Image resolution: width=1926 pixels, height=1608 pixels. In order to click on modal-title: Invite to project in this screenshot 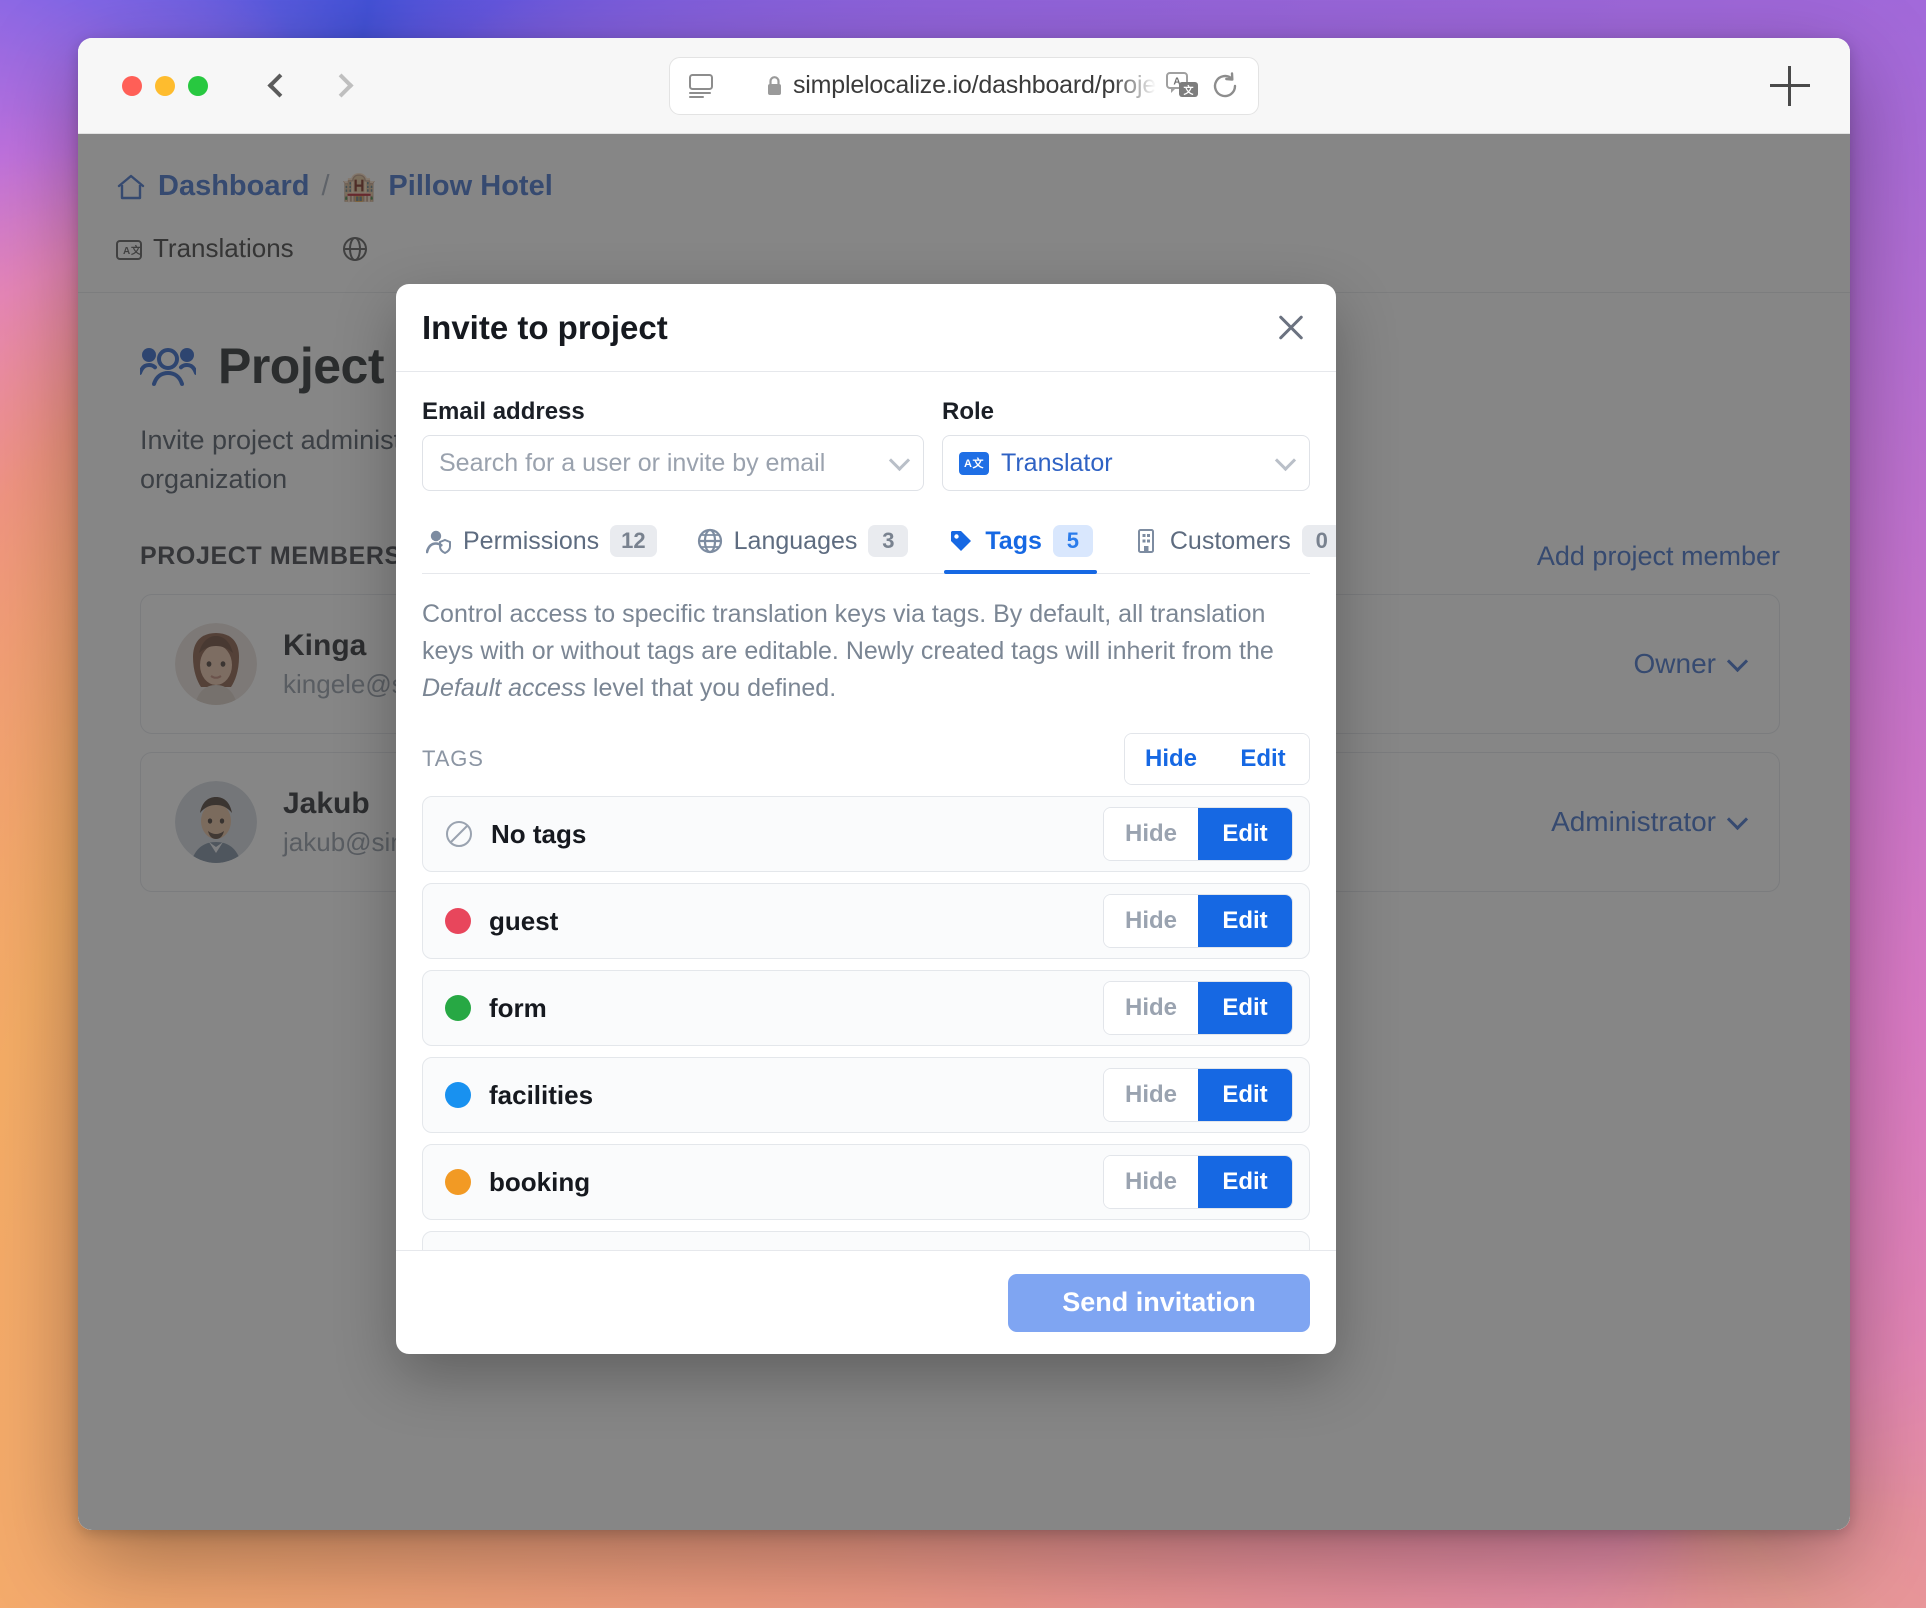, I will do `click(545, 327)`.